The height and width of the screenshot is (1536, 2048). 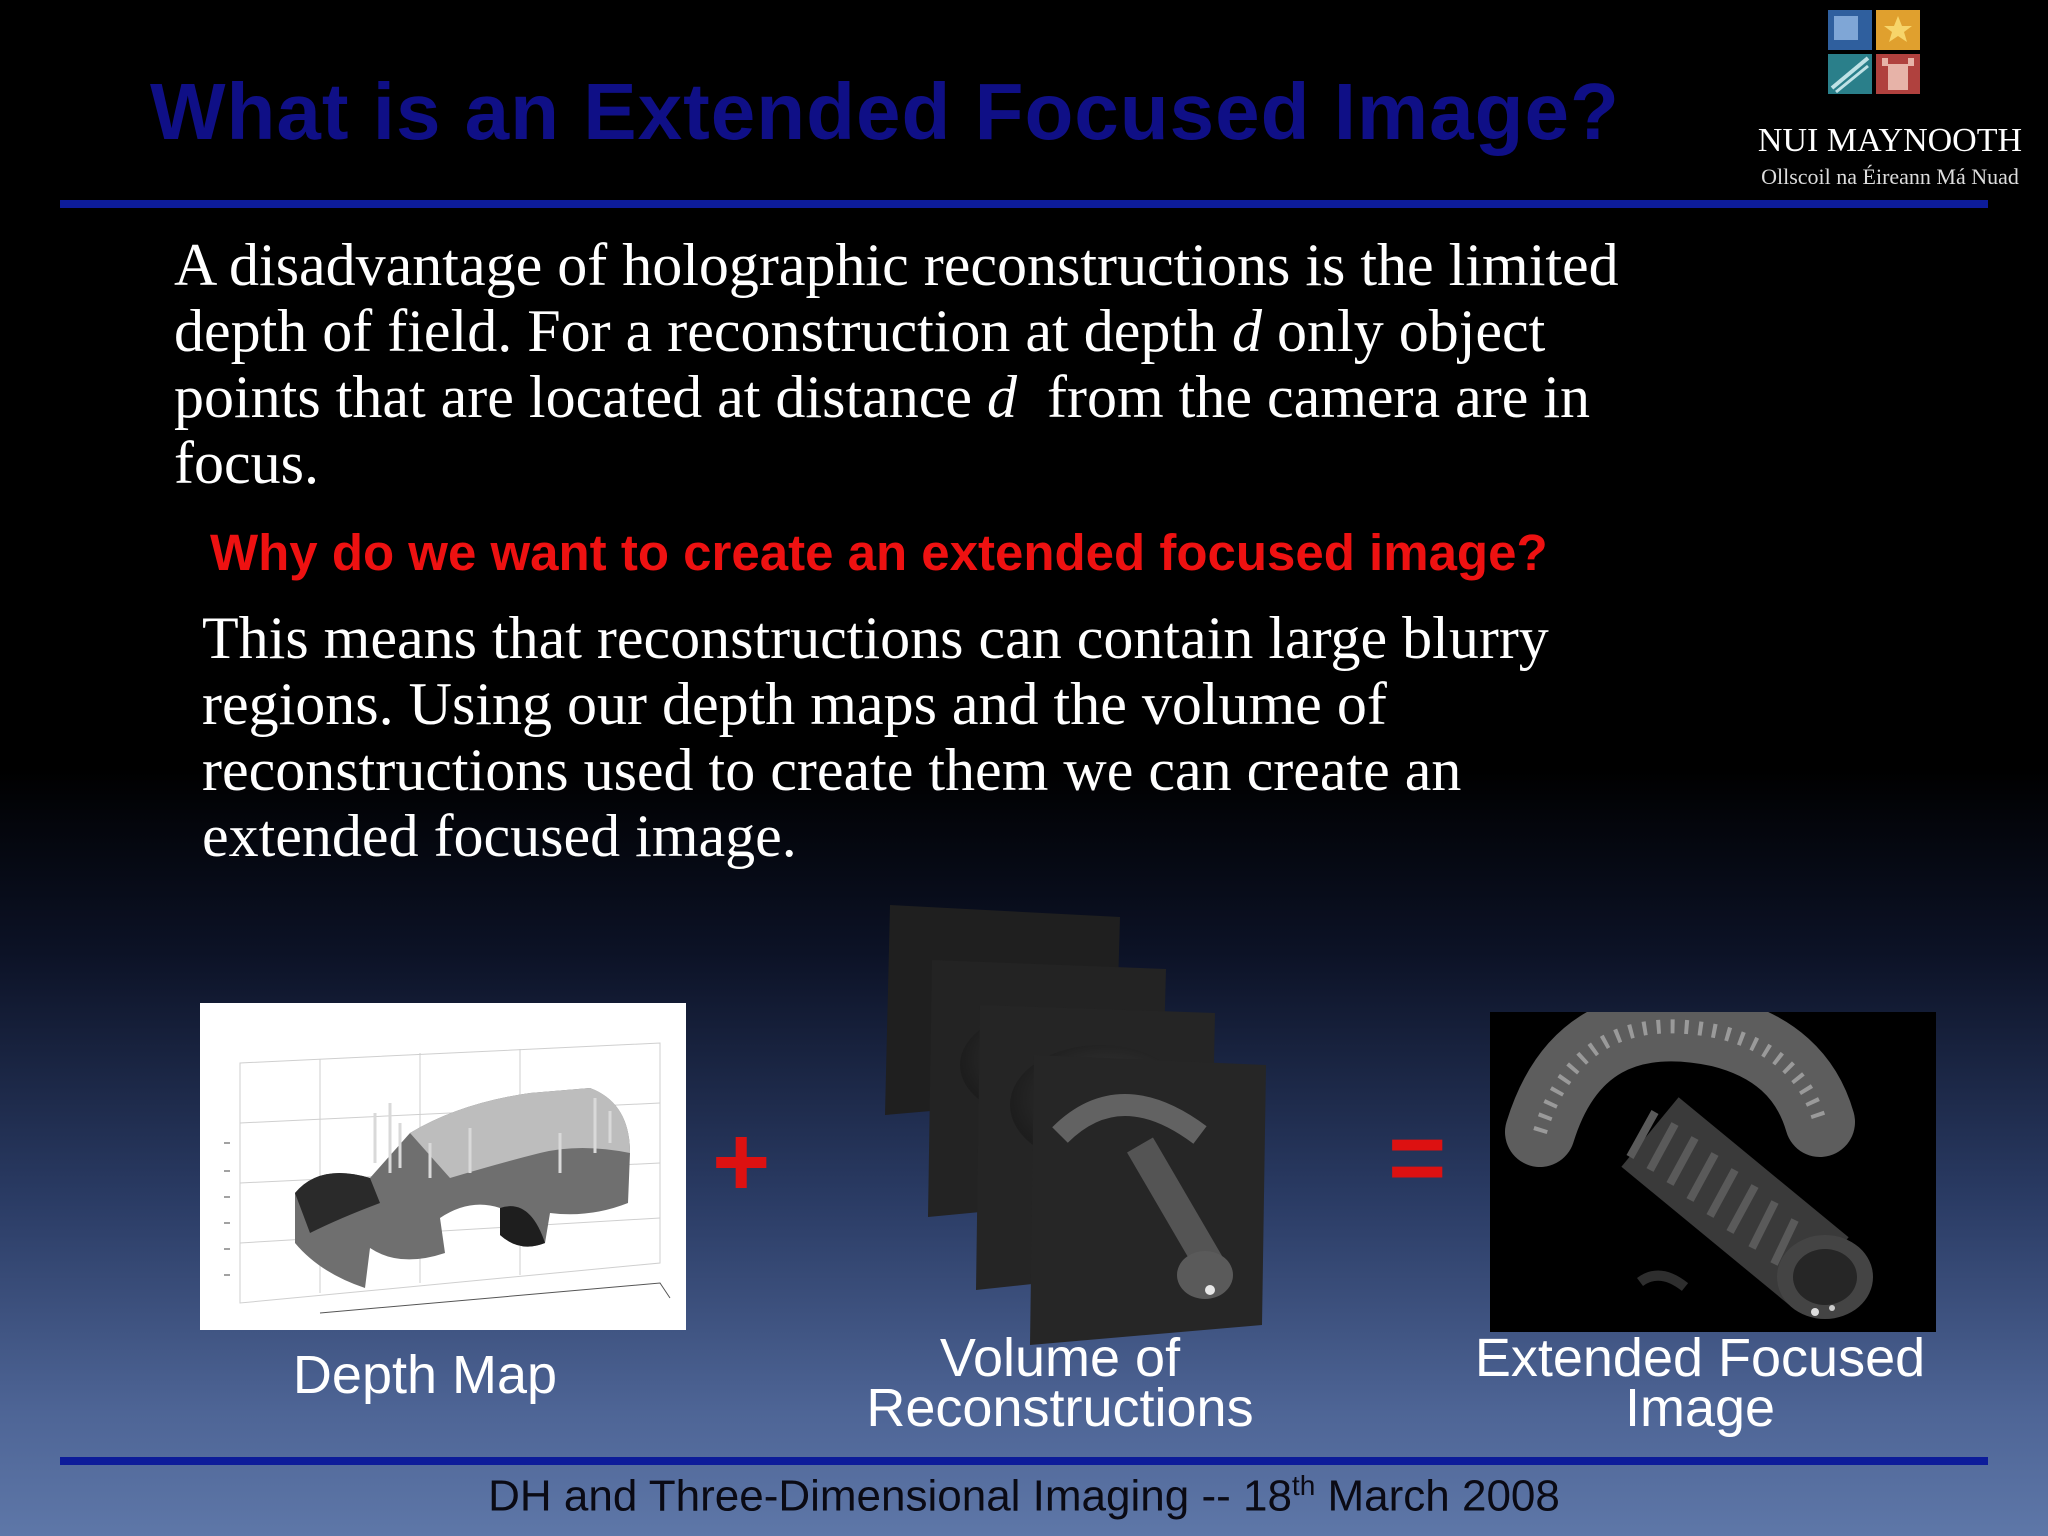 I want to click on title-divider, so click(x=1024, y=204).